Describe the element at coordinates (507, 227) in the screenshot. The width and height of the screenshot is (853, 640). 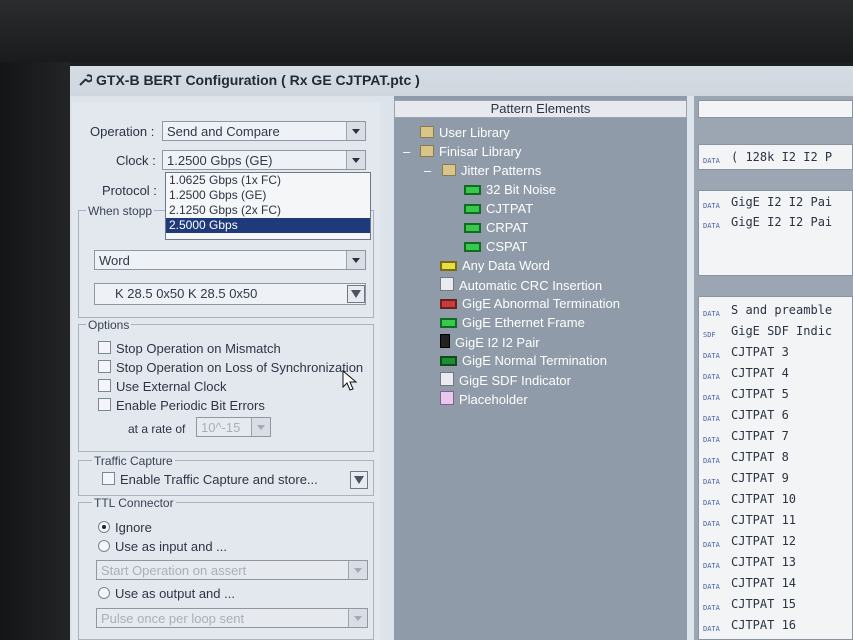
I see `node-label: CRPAT` at that location.